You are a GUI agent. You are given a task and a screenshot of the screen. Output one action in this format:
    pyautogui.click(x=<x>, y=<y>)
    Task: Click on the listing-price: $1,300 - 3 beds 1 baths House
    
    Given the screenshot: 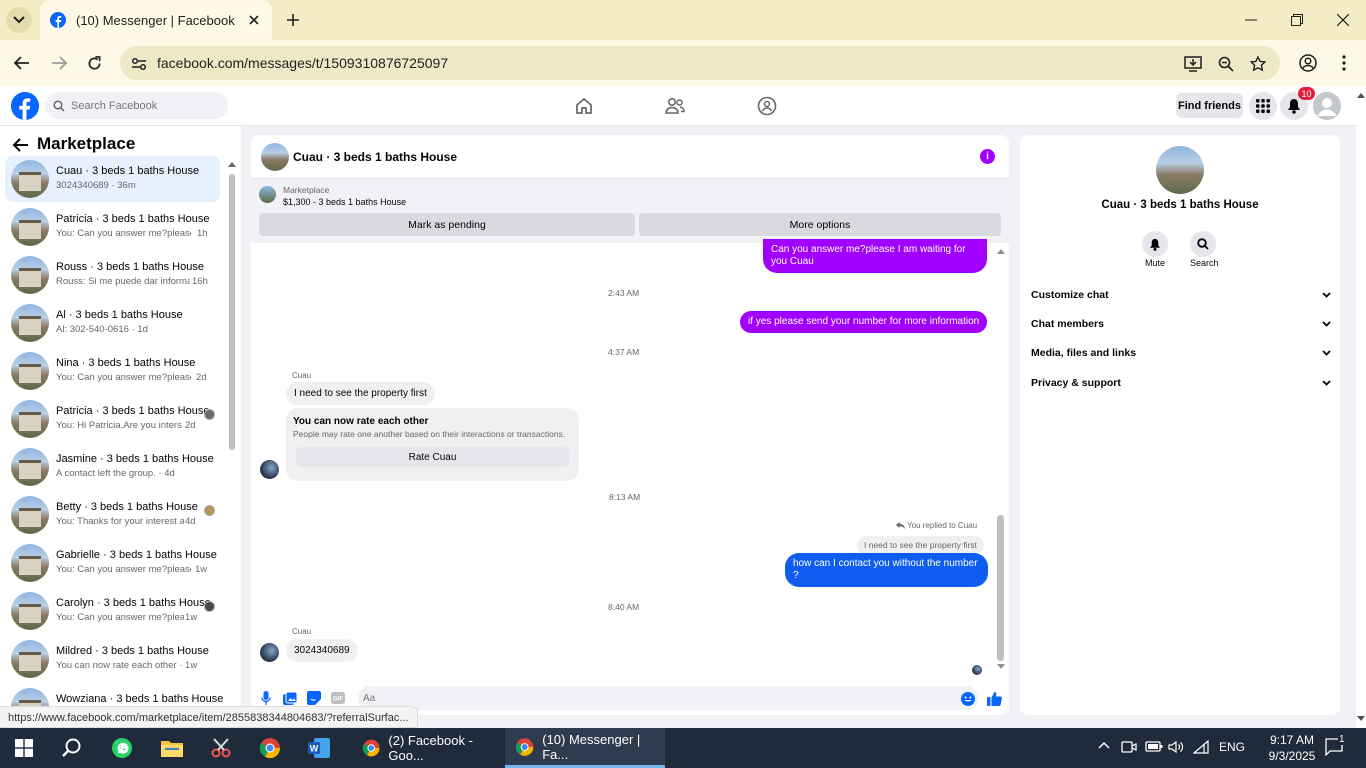 What is the action you would take?
    pyautogui.click(x=344, y=202)
    